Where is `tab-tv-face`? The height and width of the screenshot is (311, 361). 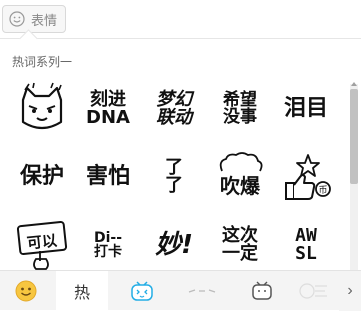
tab-tv-face is located at coordinates (142, 291).